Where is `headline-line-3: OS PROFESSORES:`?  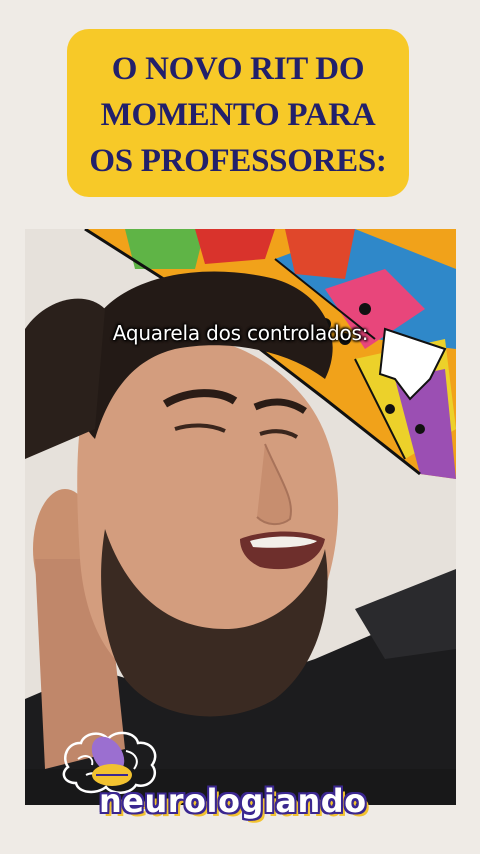
headline-line-3: OS PROFESSORES: is located at coordinates (238, 161).